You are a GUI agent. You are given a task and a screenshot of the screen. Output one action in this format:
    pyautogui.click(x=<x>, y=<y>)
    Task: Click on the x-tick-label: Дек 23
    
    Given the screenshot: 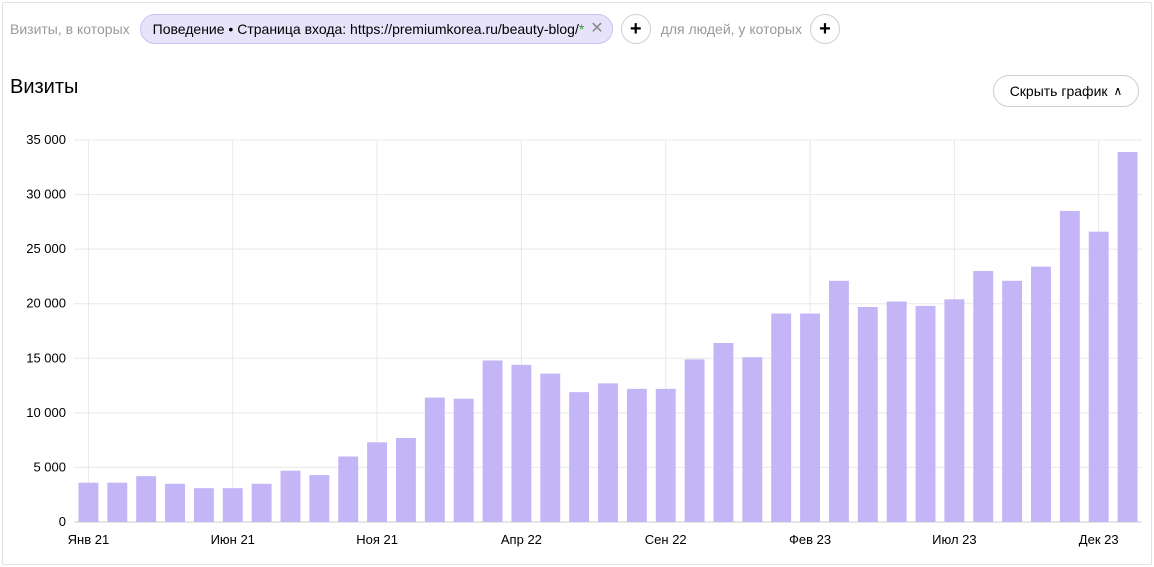 What is the action you would take?
    pyautogui.click(x=1099, y=539)
    